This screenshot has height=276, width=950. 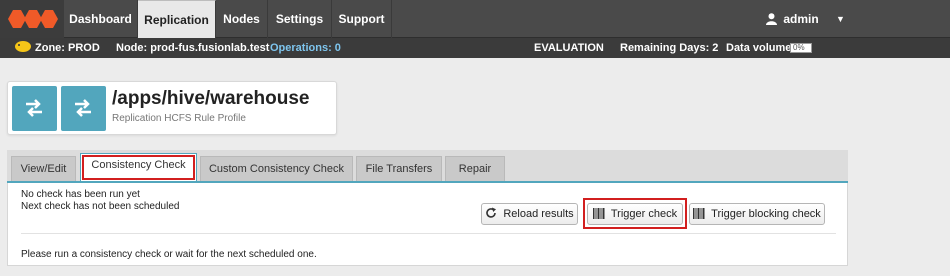 I want to click on data-volume-label: Data volume:, so click(x=761, y=48).